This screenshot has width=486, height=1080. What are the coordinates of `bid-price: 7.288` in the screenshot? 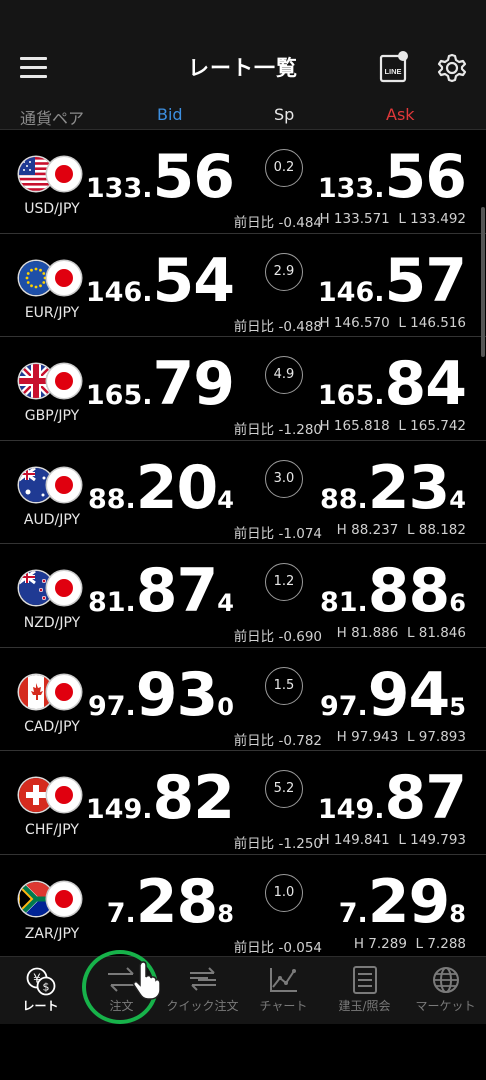 It's located at (170, 902).